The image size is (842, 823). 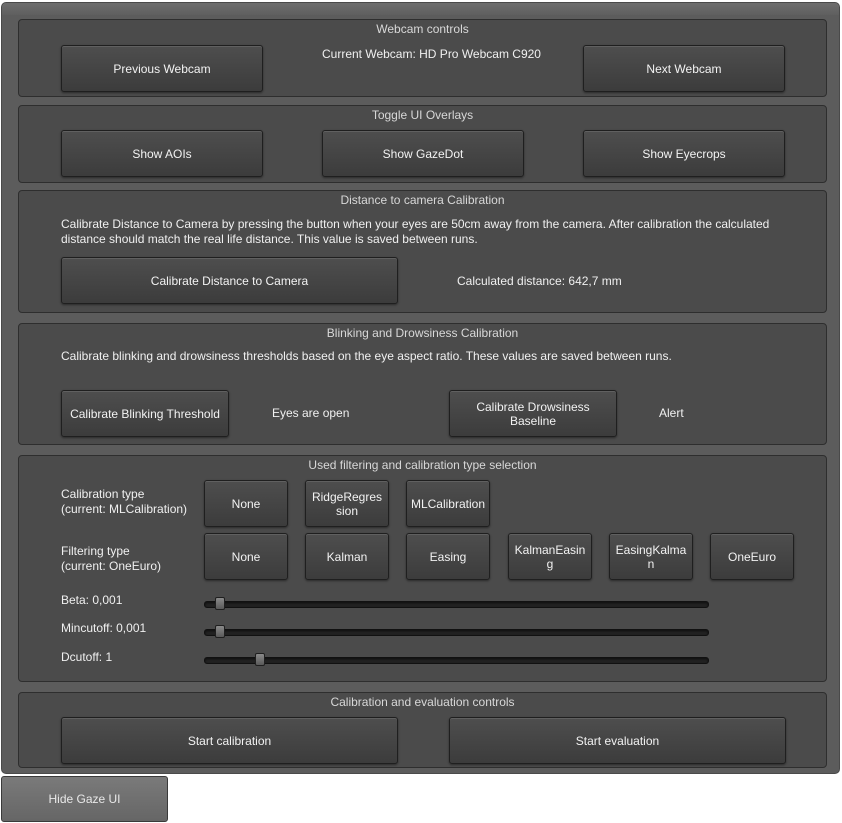 I want to click on mincutoff-label: Mincutoff: 0,001, so click(x=104, y=628).